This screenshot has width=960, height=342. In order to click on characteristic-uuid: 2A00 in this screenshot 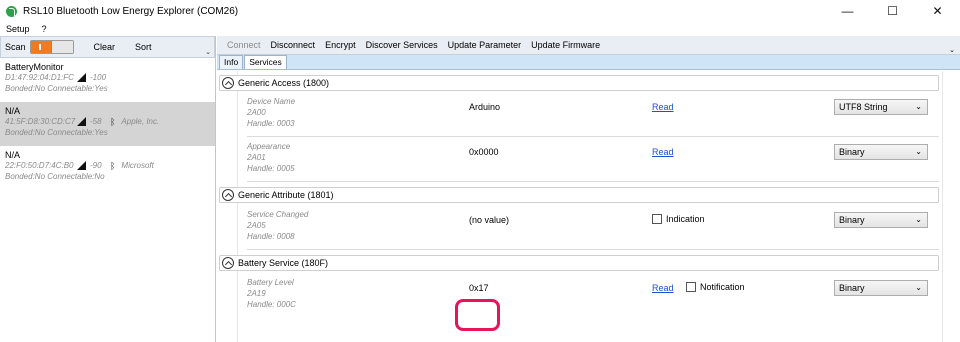, I will do `click(256, 112)`.